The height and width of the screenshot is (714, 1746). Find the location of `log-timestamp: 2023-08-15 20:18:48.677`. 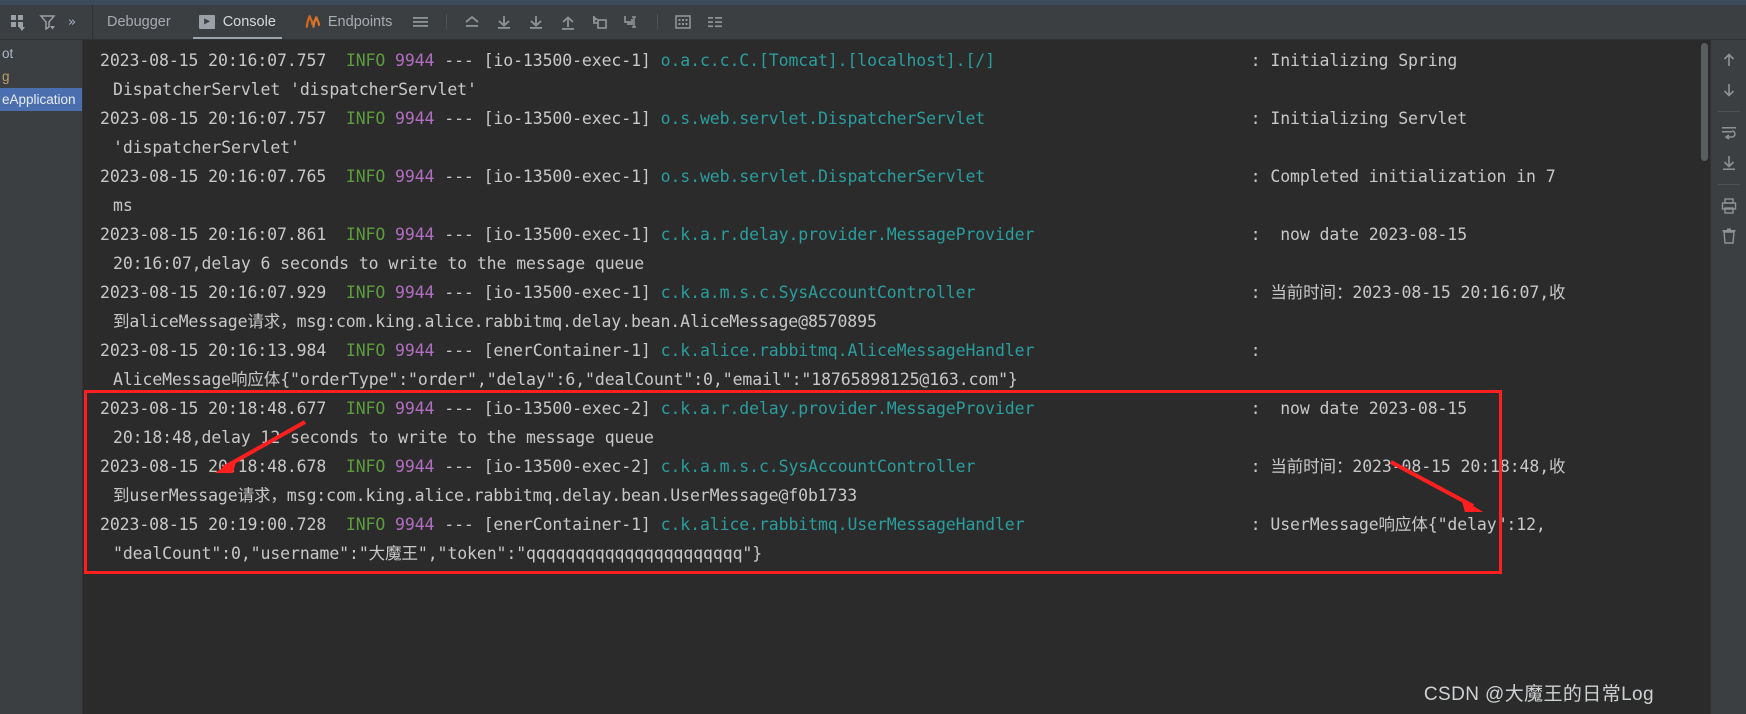

log-timestamp: 2023-08-15 20:18:48.677 is located at coordinates (213, 408).